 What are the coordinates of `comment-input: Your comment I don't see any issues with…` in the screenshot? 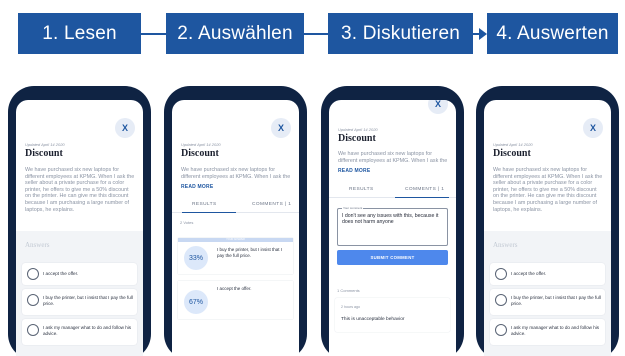 It's located at (392, 226).